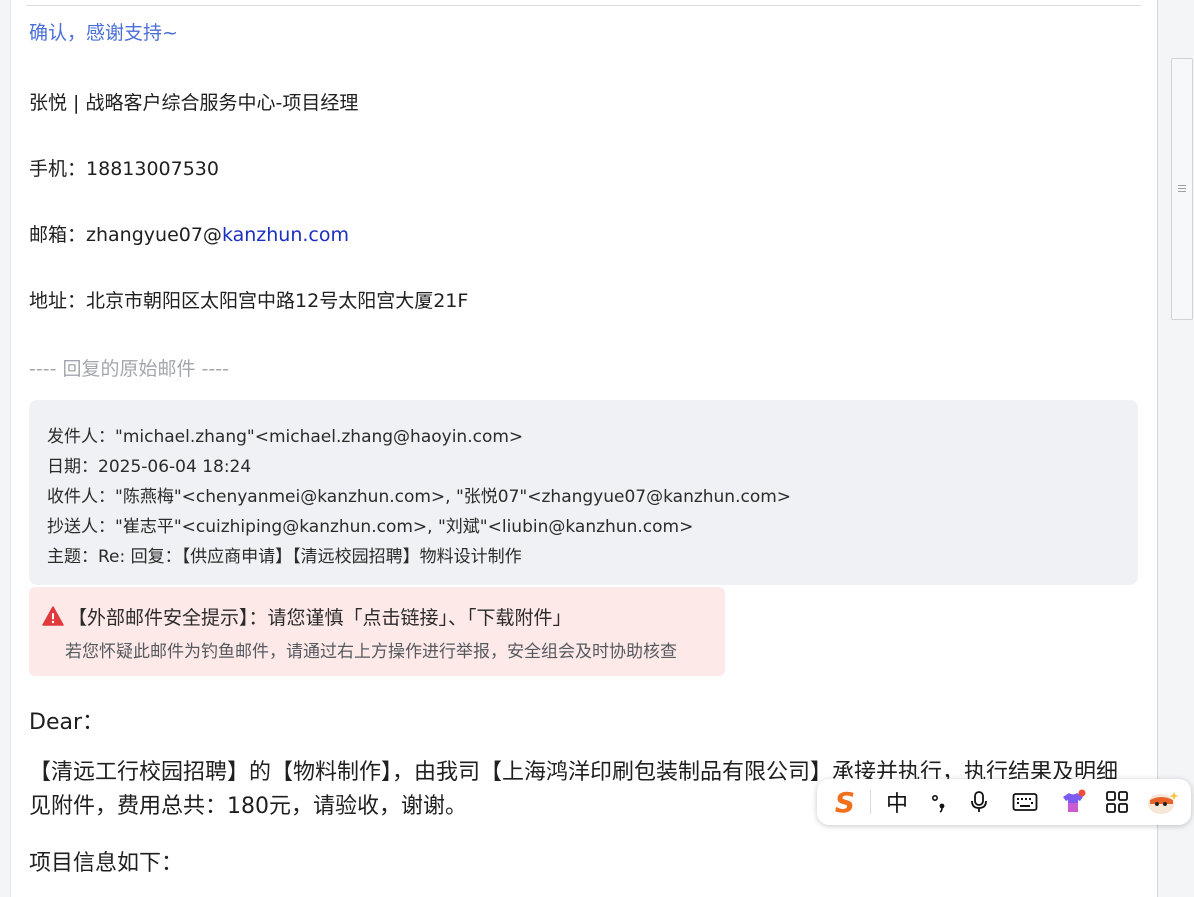  I want to click on sogou-logo-text: S, so click(845, 802).